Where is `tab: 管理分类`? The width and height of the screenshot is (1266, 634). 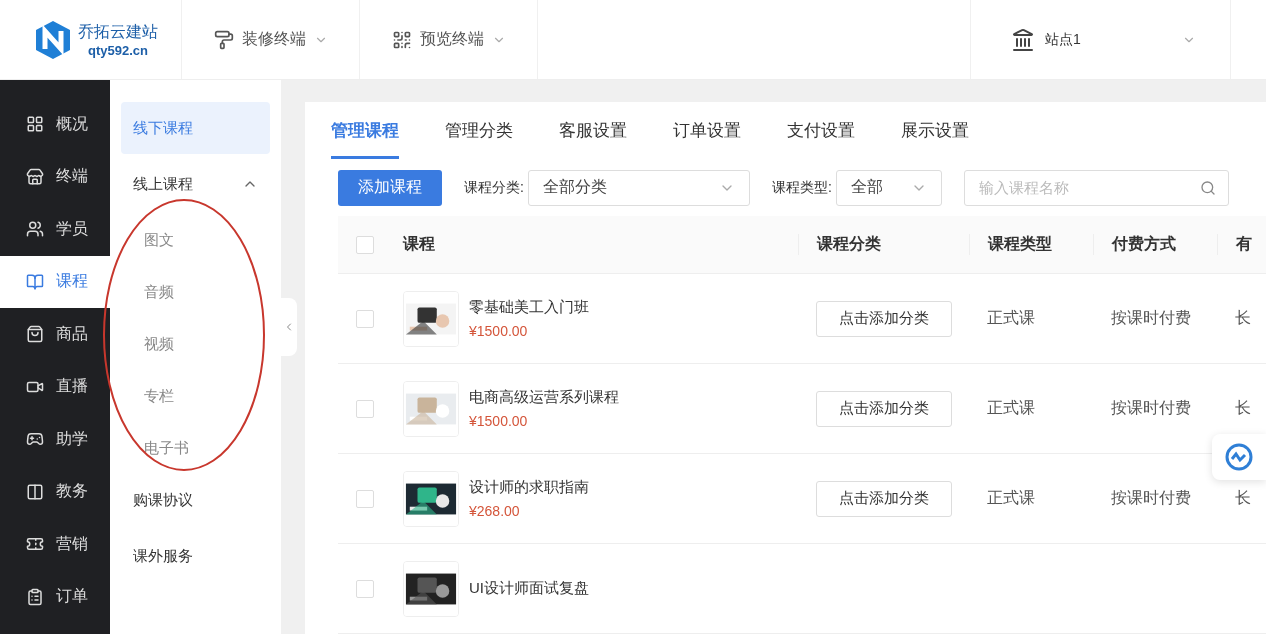 tab: 管理分类 is located at coordinates (479, 130).